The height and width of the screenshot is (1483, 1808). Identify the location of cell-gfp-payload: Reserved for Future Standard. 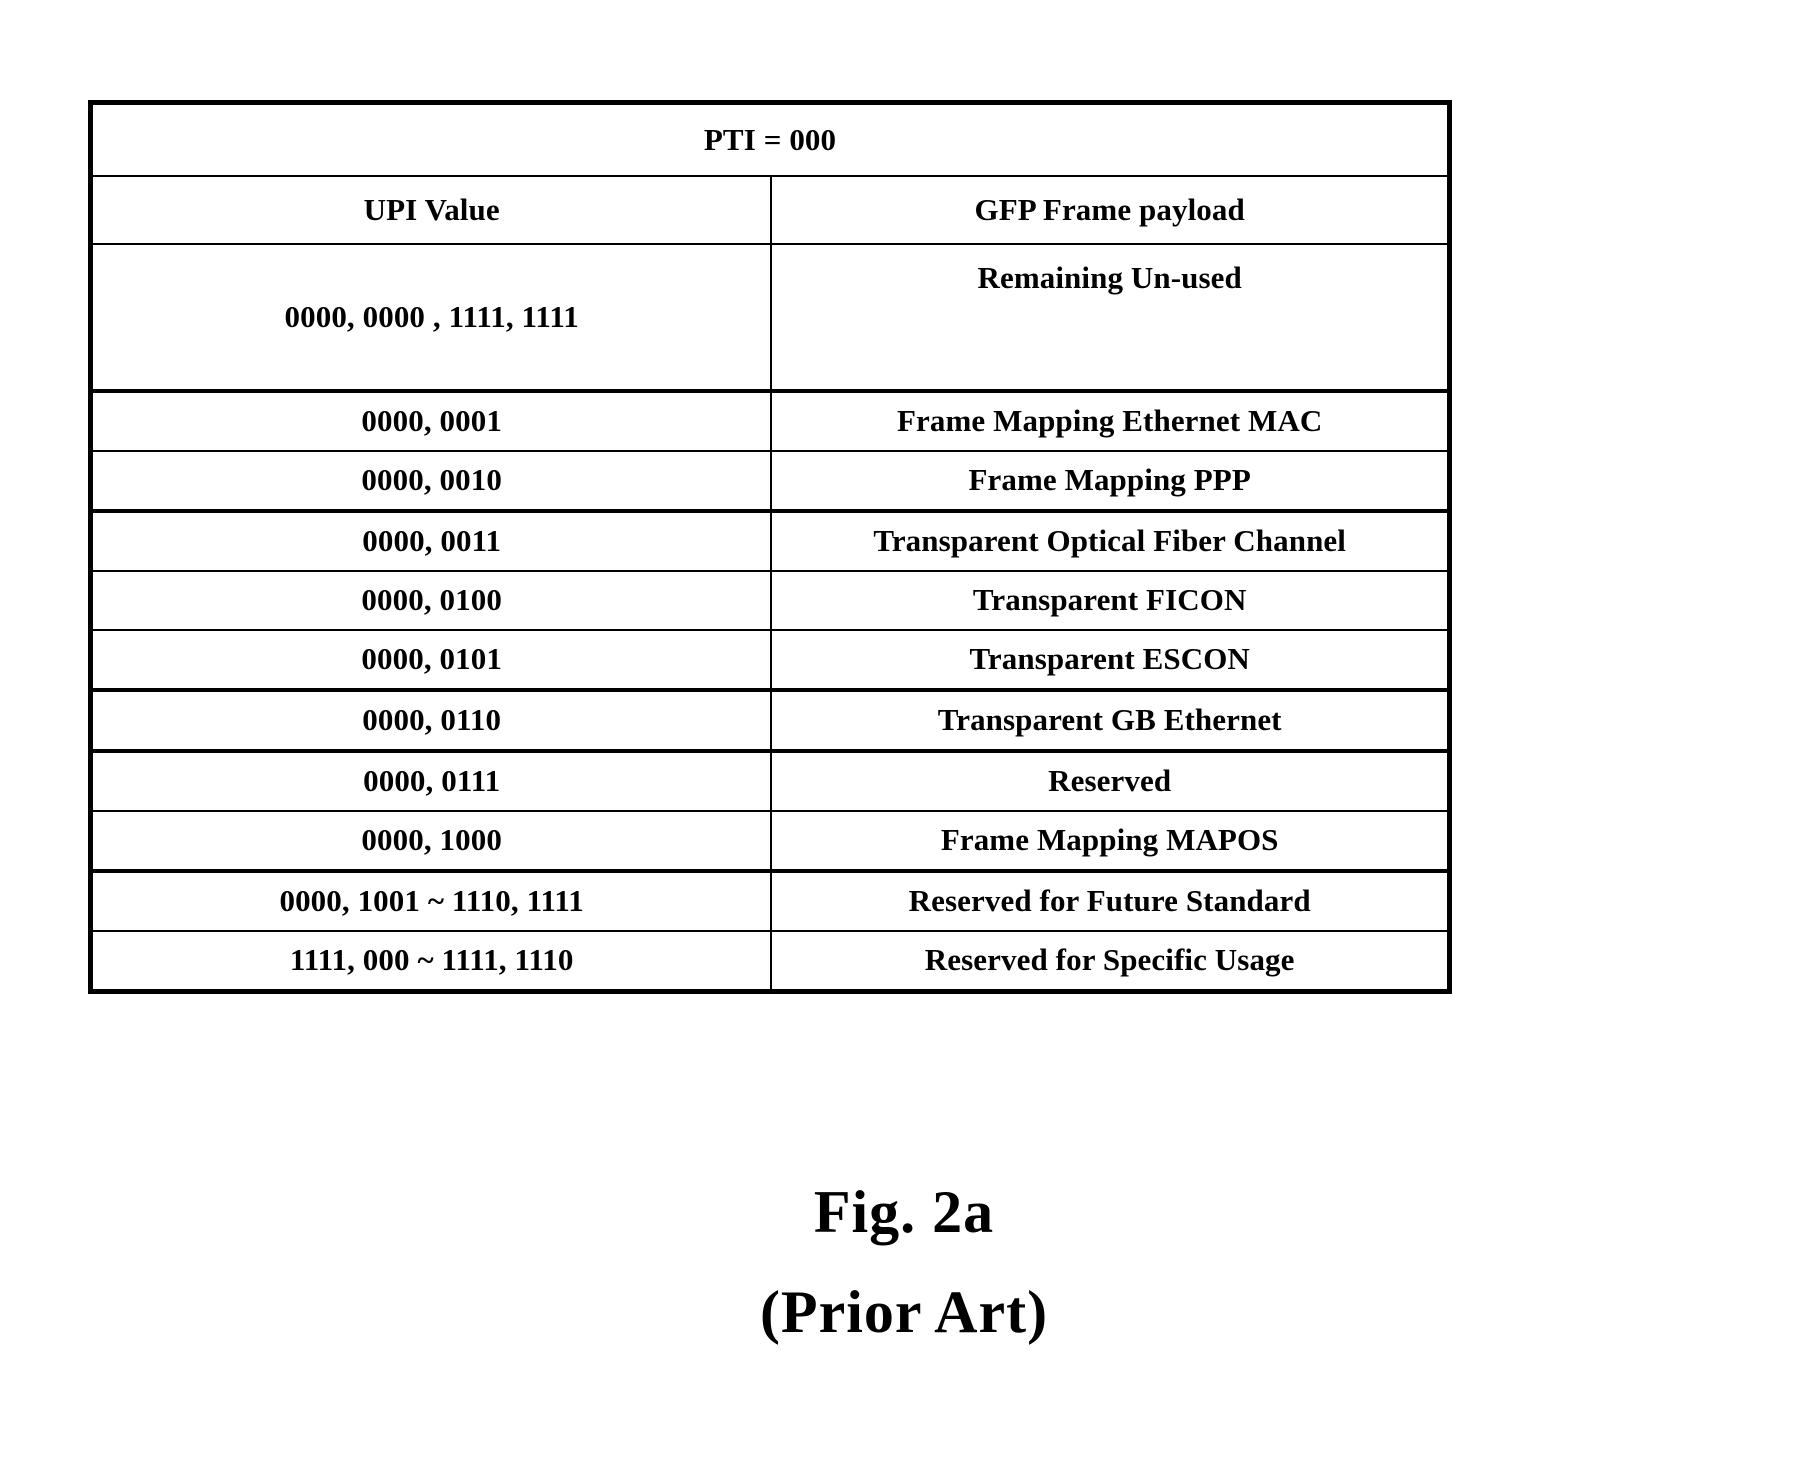
(1110, 901).